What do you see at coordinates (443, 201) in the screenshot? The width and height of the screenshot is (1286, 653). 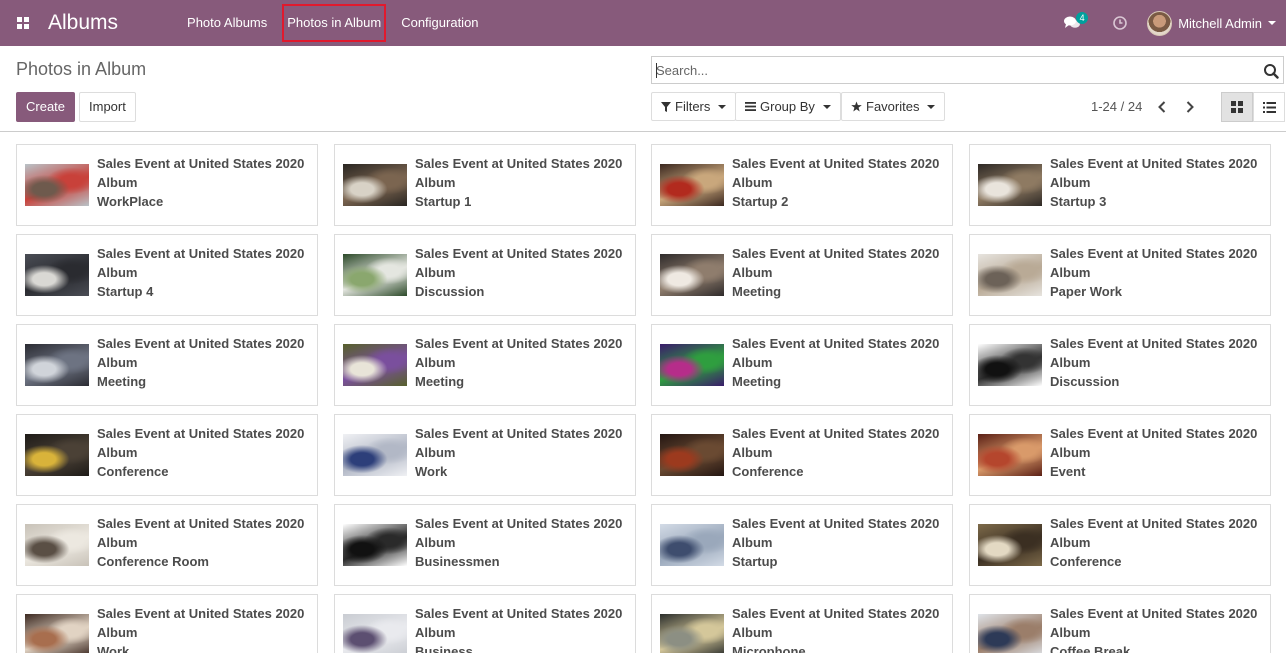 I see `card-photo-name: Startup 1` at bounding box center [443, 201].